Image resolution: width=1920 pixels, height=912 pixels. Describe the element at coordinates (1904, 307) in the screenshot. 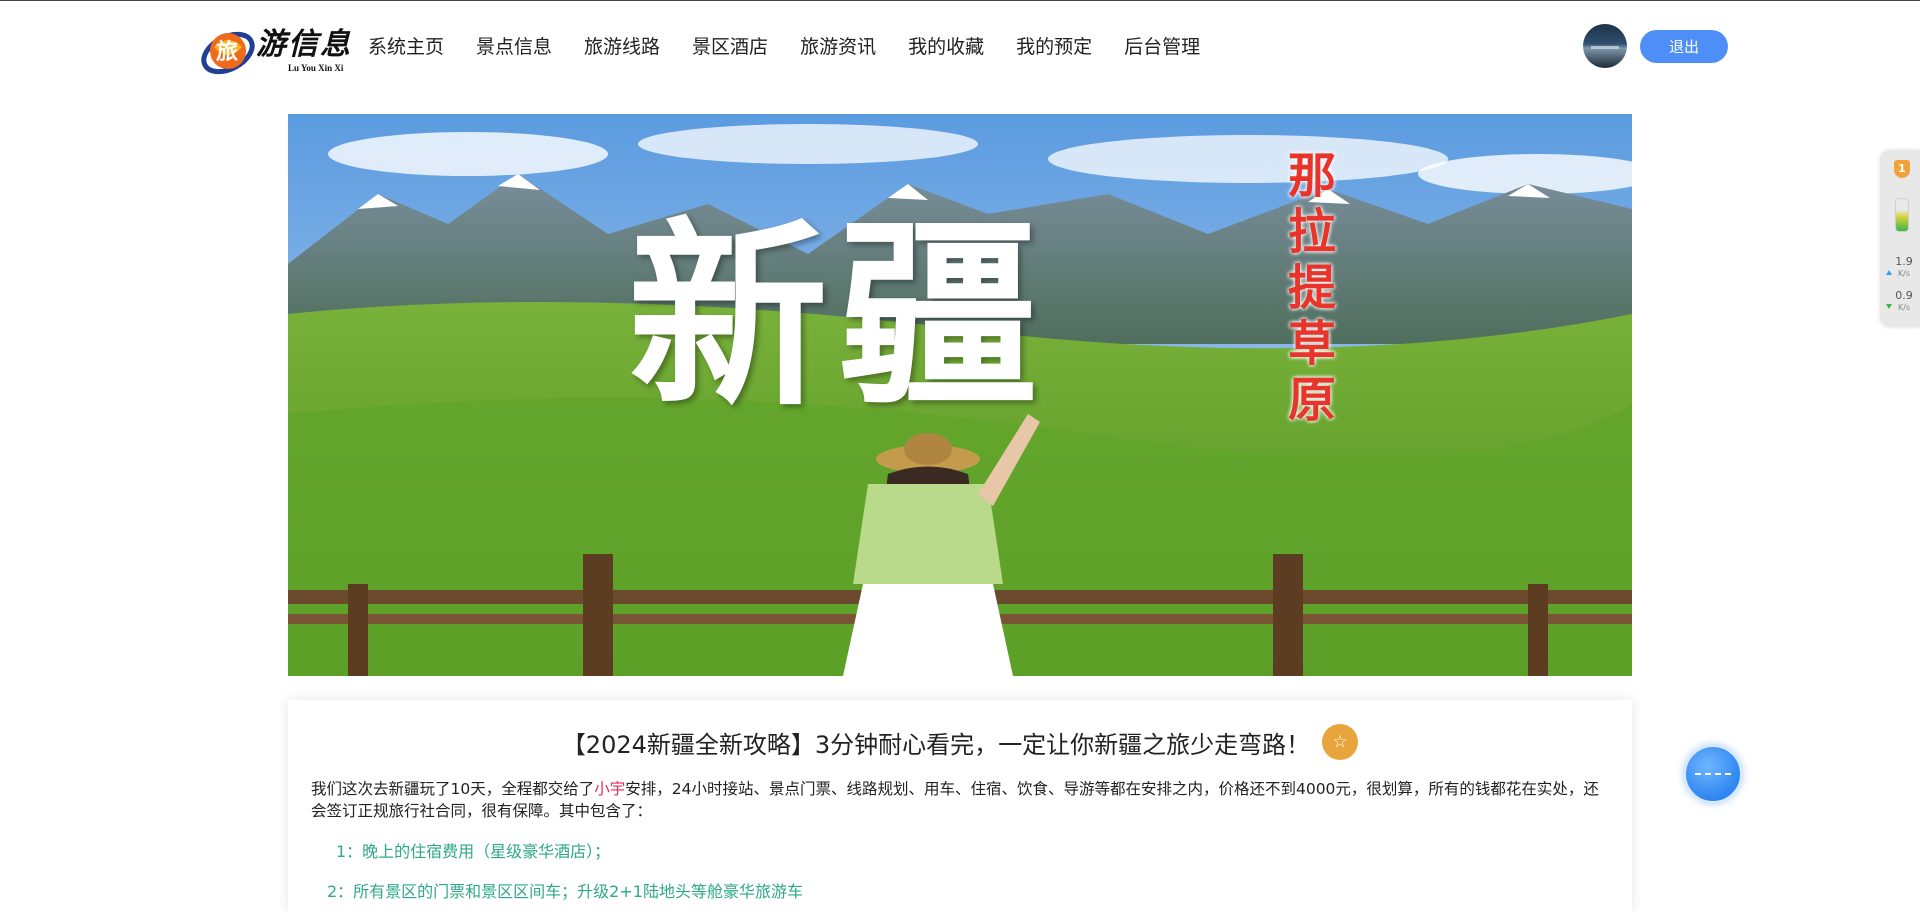

I see `download-unit: K/s` at that location.